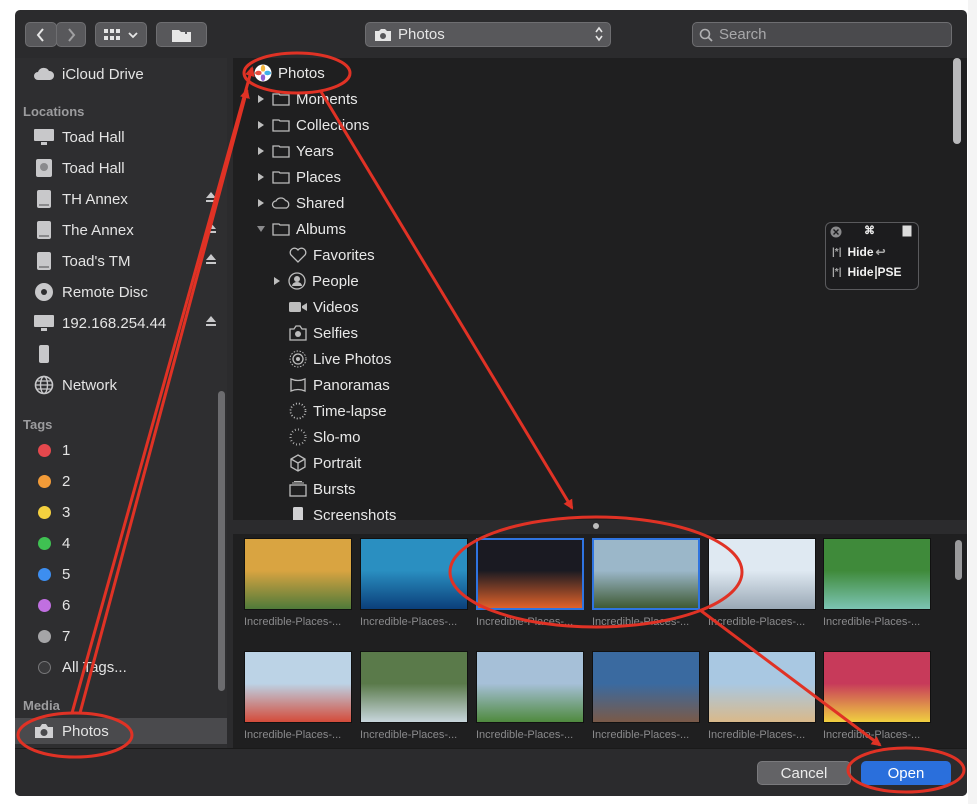  I want to click on tree-item-time-lapse: Time-lapse, so click(337, 411).